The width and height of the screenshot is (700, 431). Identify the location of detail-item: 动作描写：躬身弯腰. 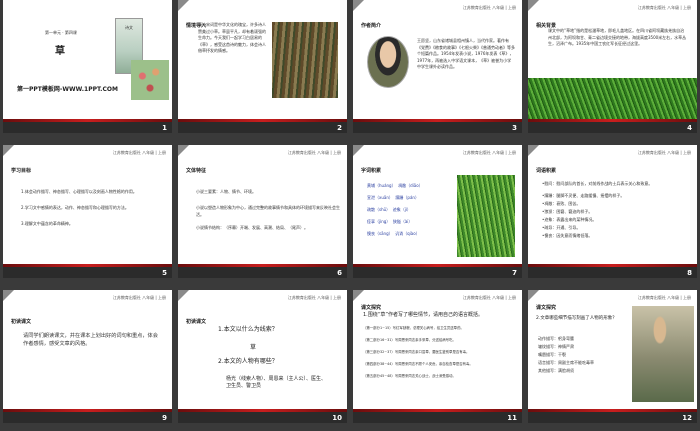
(556, 338).